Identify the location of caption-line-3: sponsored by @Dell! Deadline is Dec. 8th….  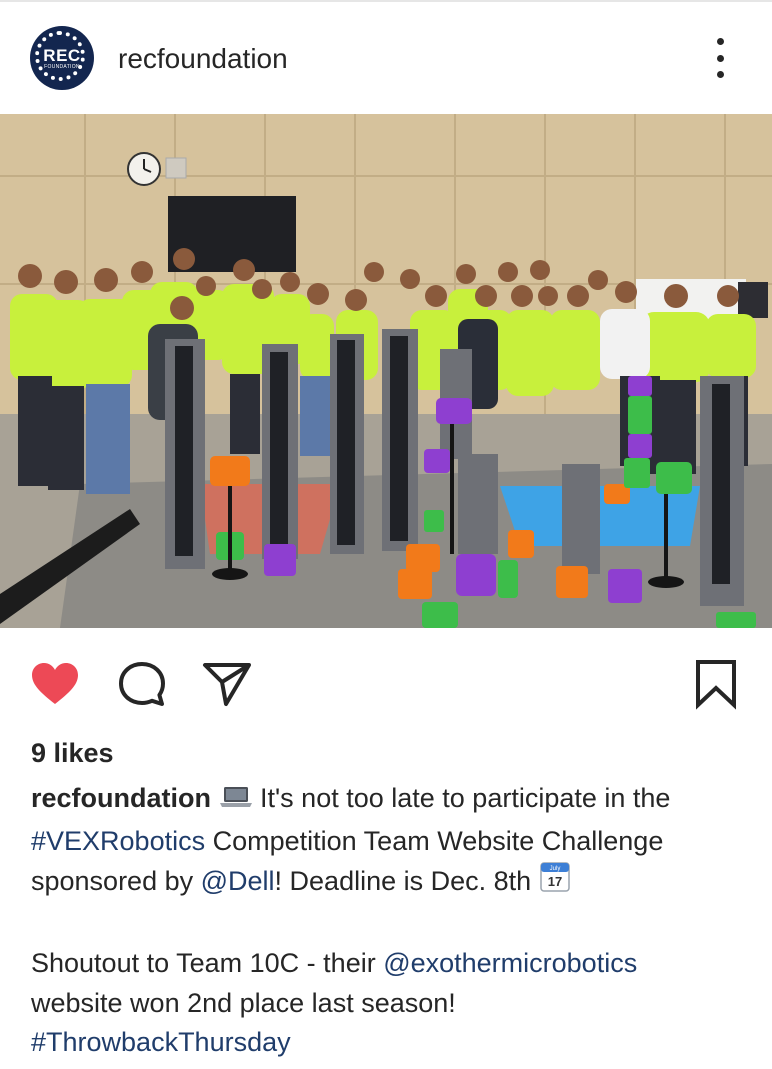
(391, 883).